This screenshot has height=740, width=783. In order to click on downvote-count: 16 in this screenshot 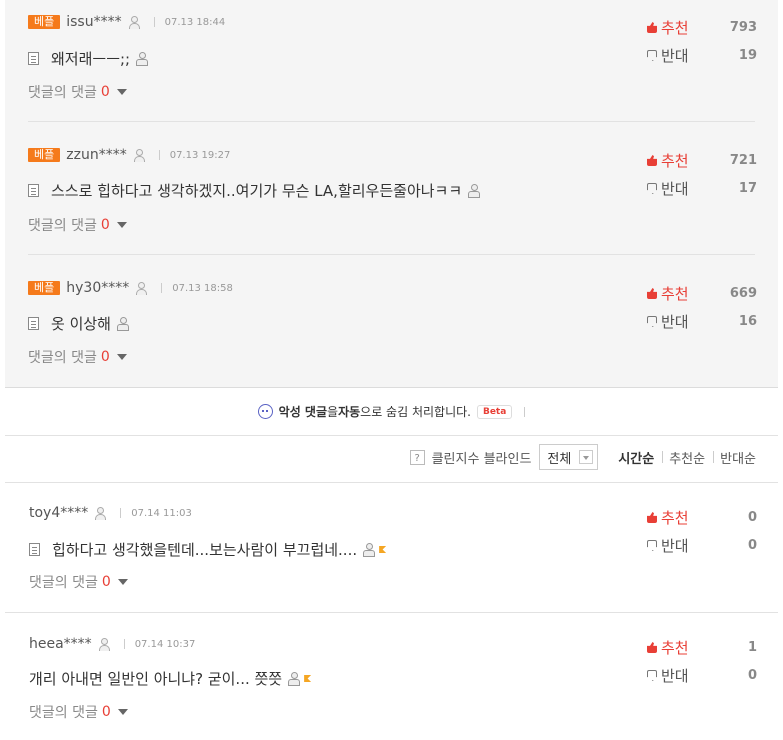, I will do `click(747, 321)`.